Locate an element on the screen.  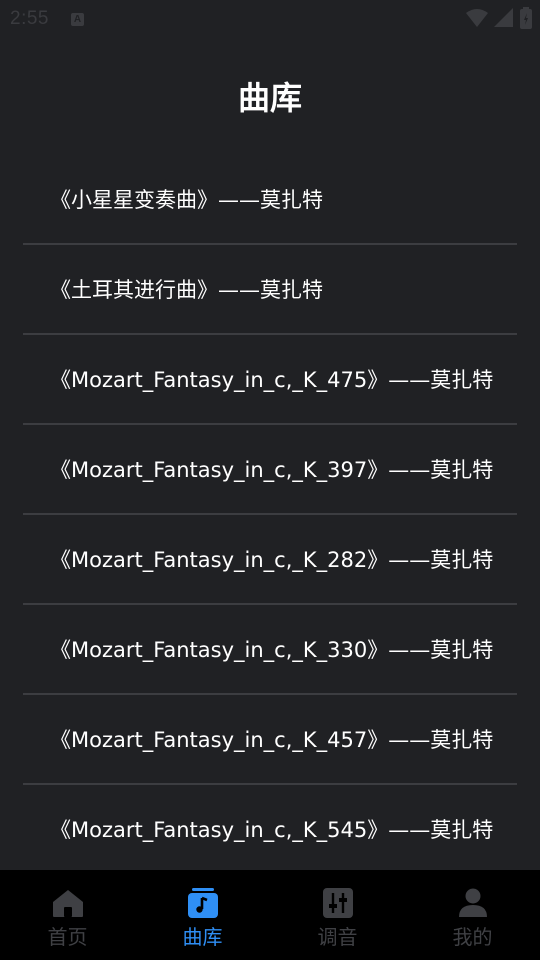
wifi-icon is located at coordinates (477, 20).